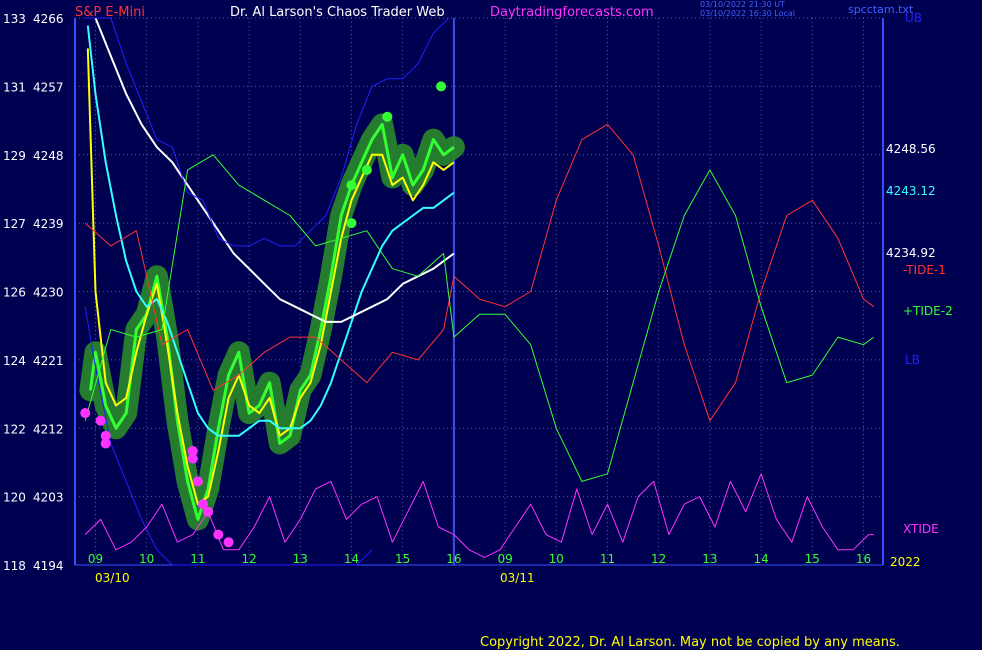 The height and width of the screenshot is (650, 982). I want to click on xtide-label: XTIDE, so click(921, 529).